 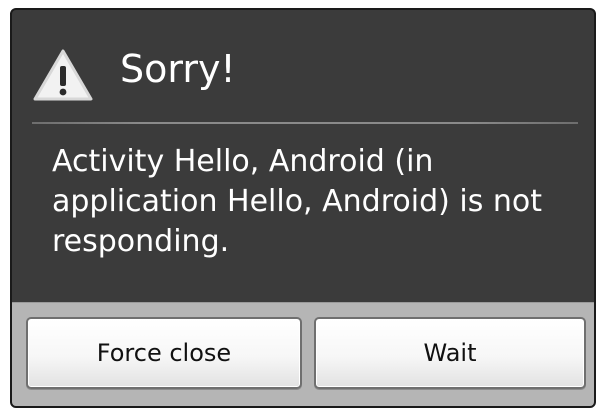 I want to click on title-divider, so click(x=305, y=123).